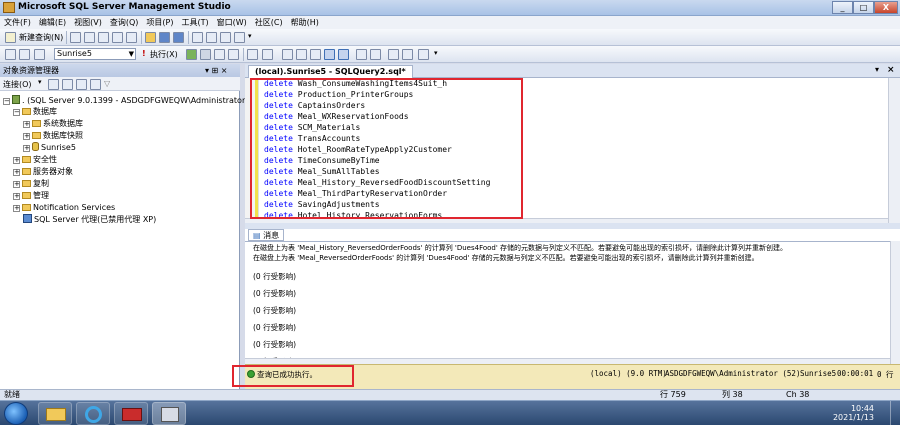 Image resolution: width=900 pixels, height=425 pixels. Describe the element at coordinates (131, 37) in the screenshot. I see `xmla-query-icon` at that location.